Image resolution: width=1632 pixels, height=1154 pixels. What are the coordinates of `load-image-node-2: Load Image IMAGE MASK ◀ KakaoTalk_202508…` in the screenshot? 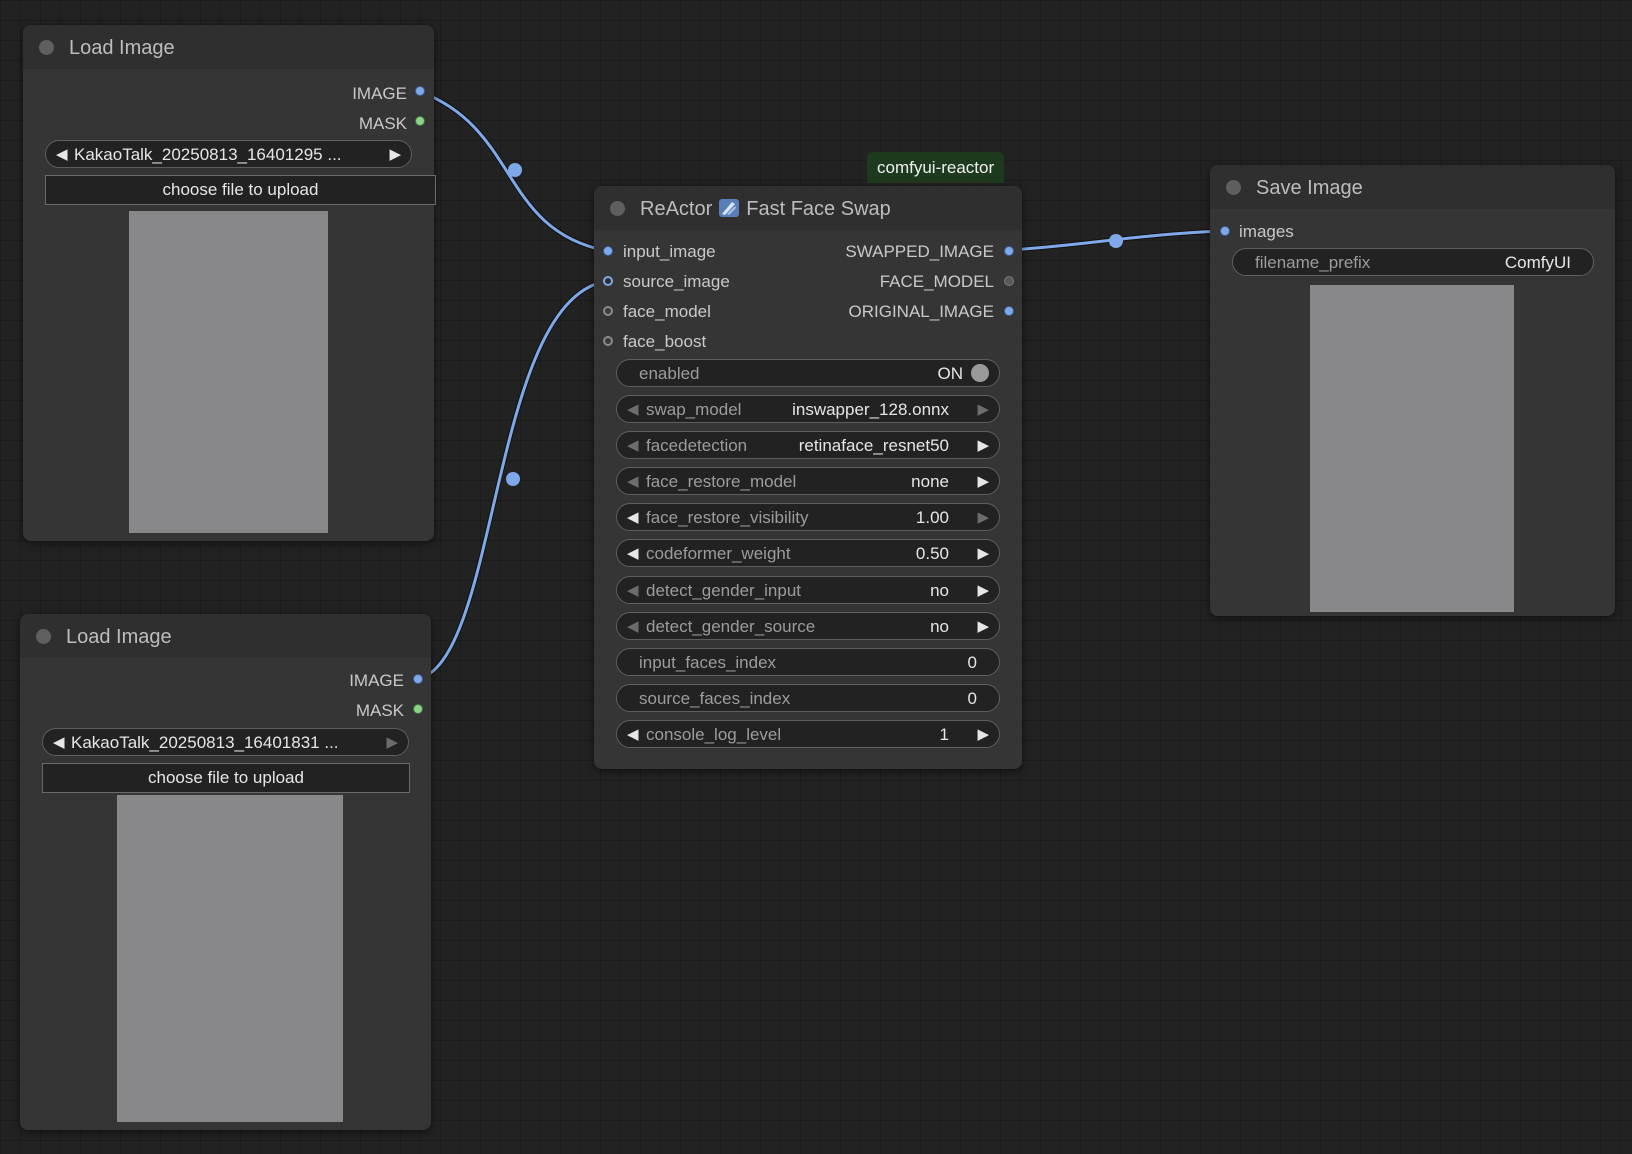 It's located at (225, 872).